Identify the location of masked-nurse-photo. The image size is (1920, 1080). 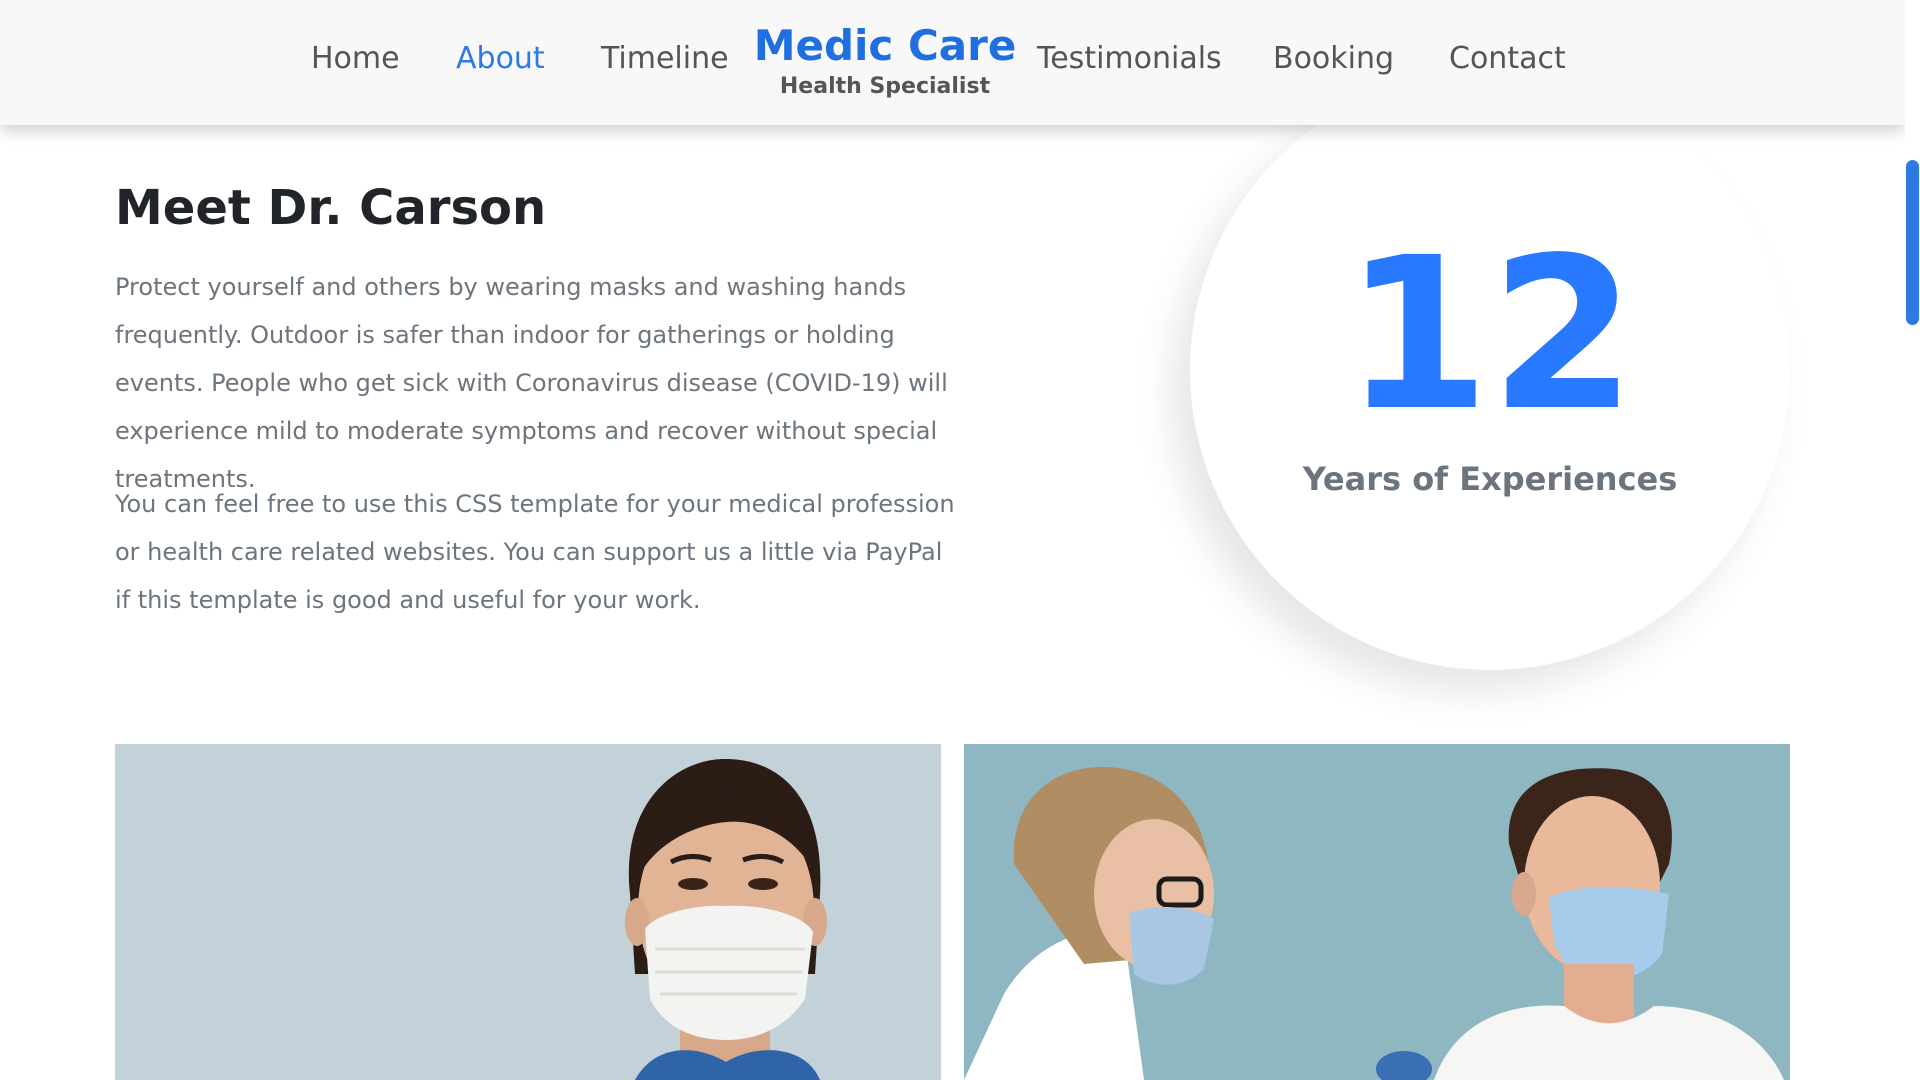
(528, 912).